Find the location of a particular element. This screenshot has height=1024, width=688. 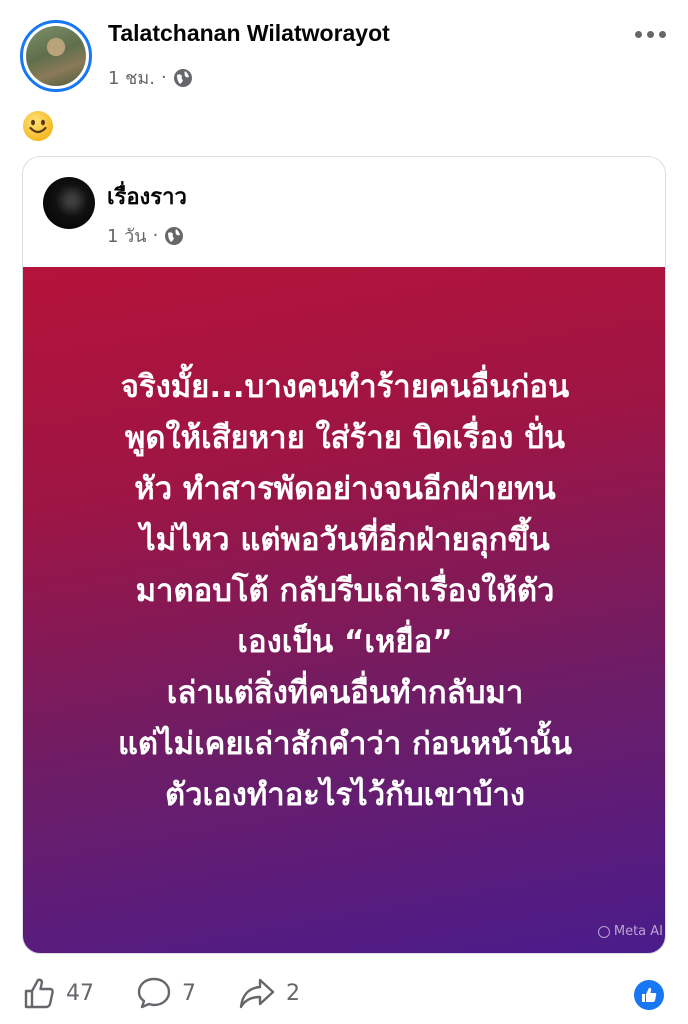

quote-line: เล่าแต่สิ่งที่คนอื่นทำกลับมา is located at coordinates (345, 692).